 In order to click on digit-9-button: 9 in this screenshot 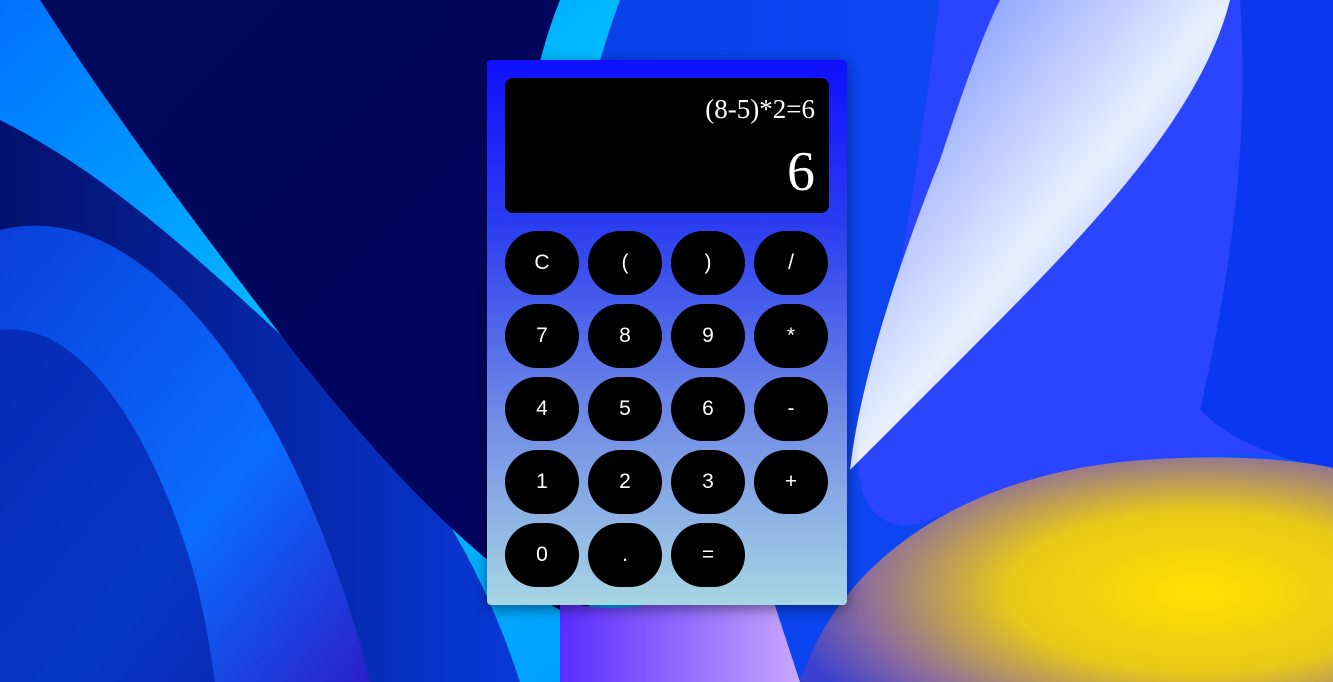, I will do `click(708, 336)`.